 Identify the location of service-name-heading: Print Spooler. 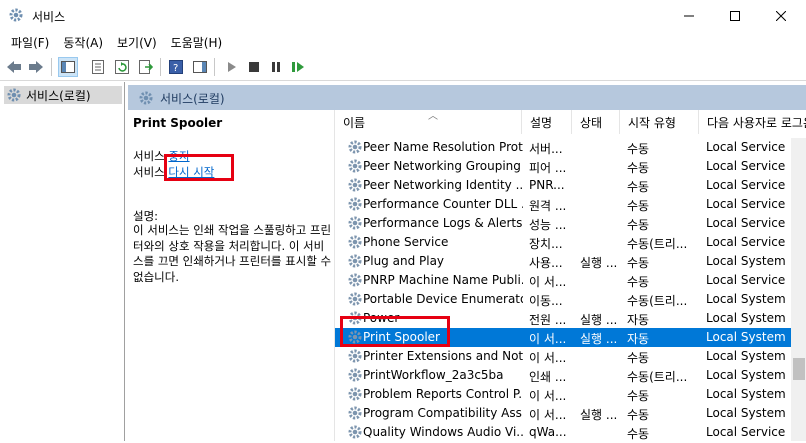
(178, 123).